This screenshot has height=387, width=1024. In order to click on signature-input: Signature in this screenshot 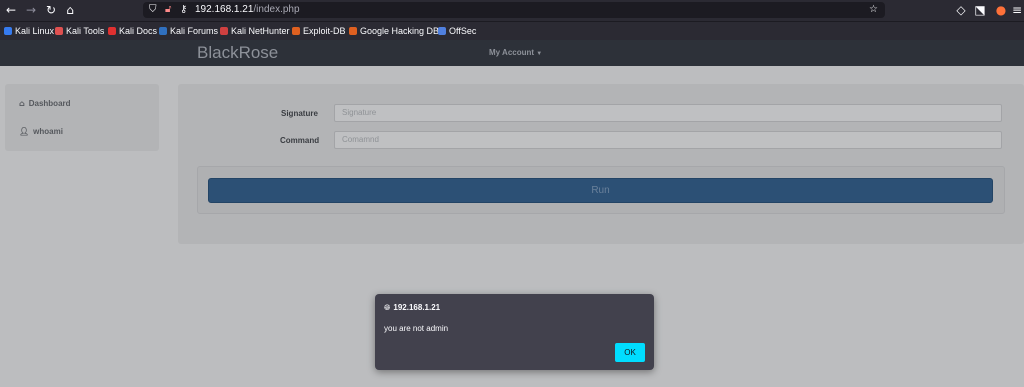, I will do `click(668, 113)`.